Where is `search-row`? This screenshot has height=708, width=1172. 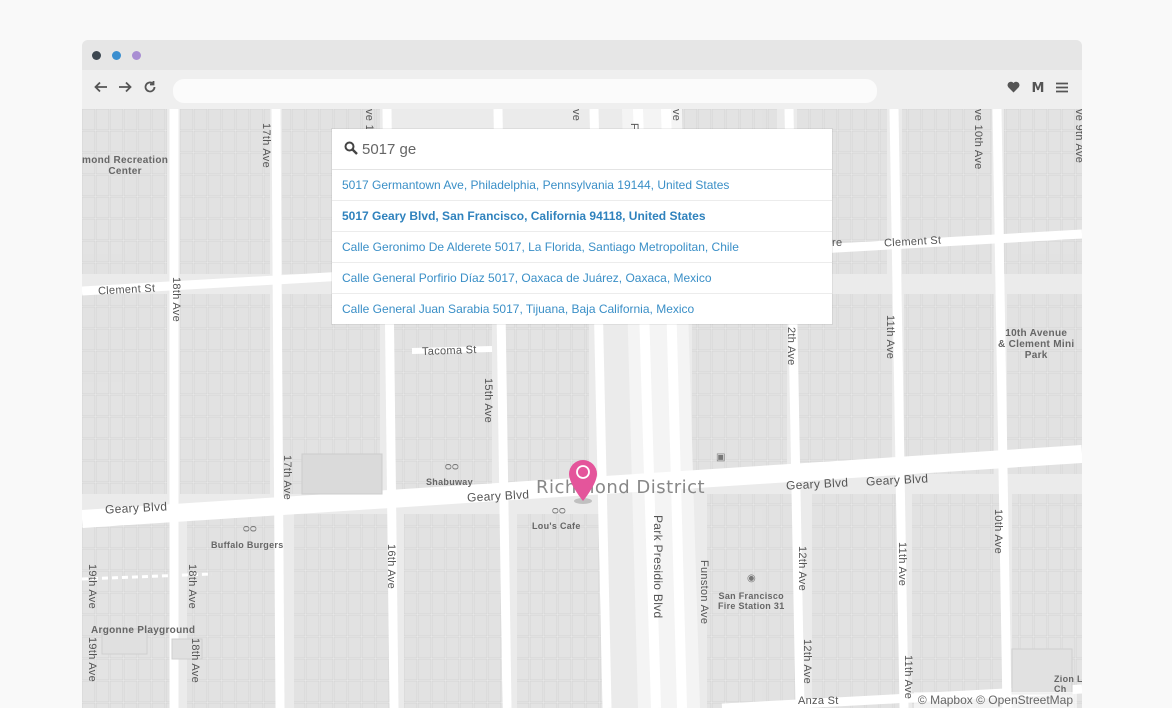
search-row is located at coordinates (582, 149).